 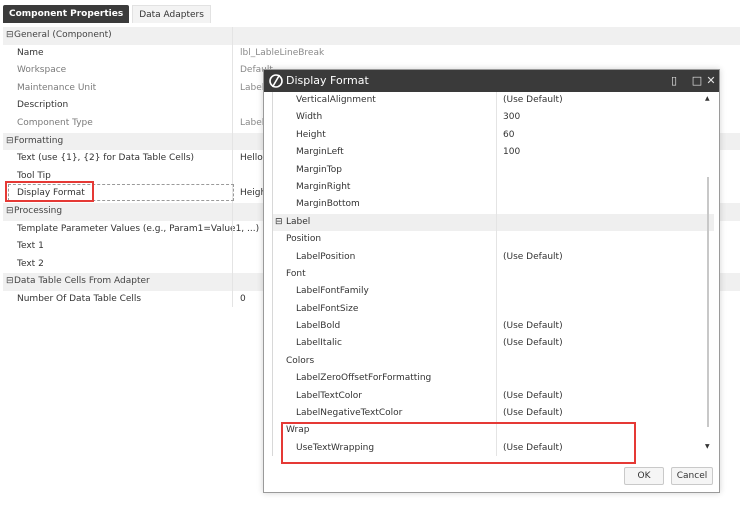 What do you see at coordinates (493, 361) in the screenshot?
I see `dialog-group-colors: Colors` at bounding box center [493, 361].